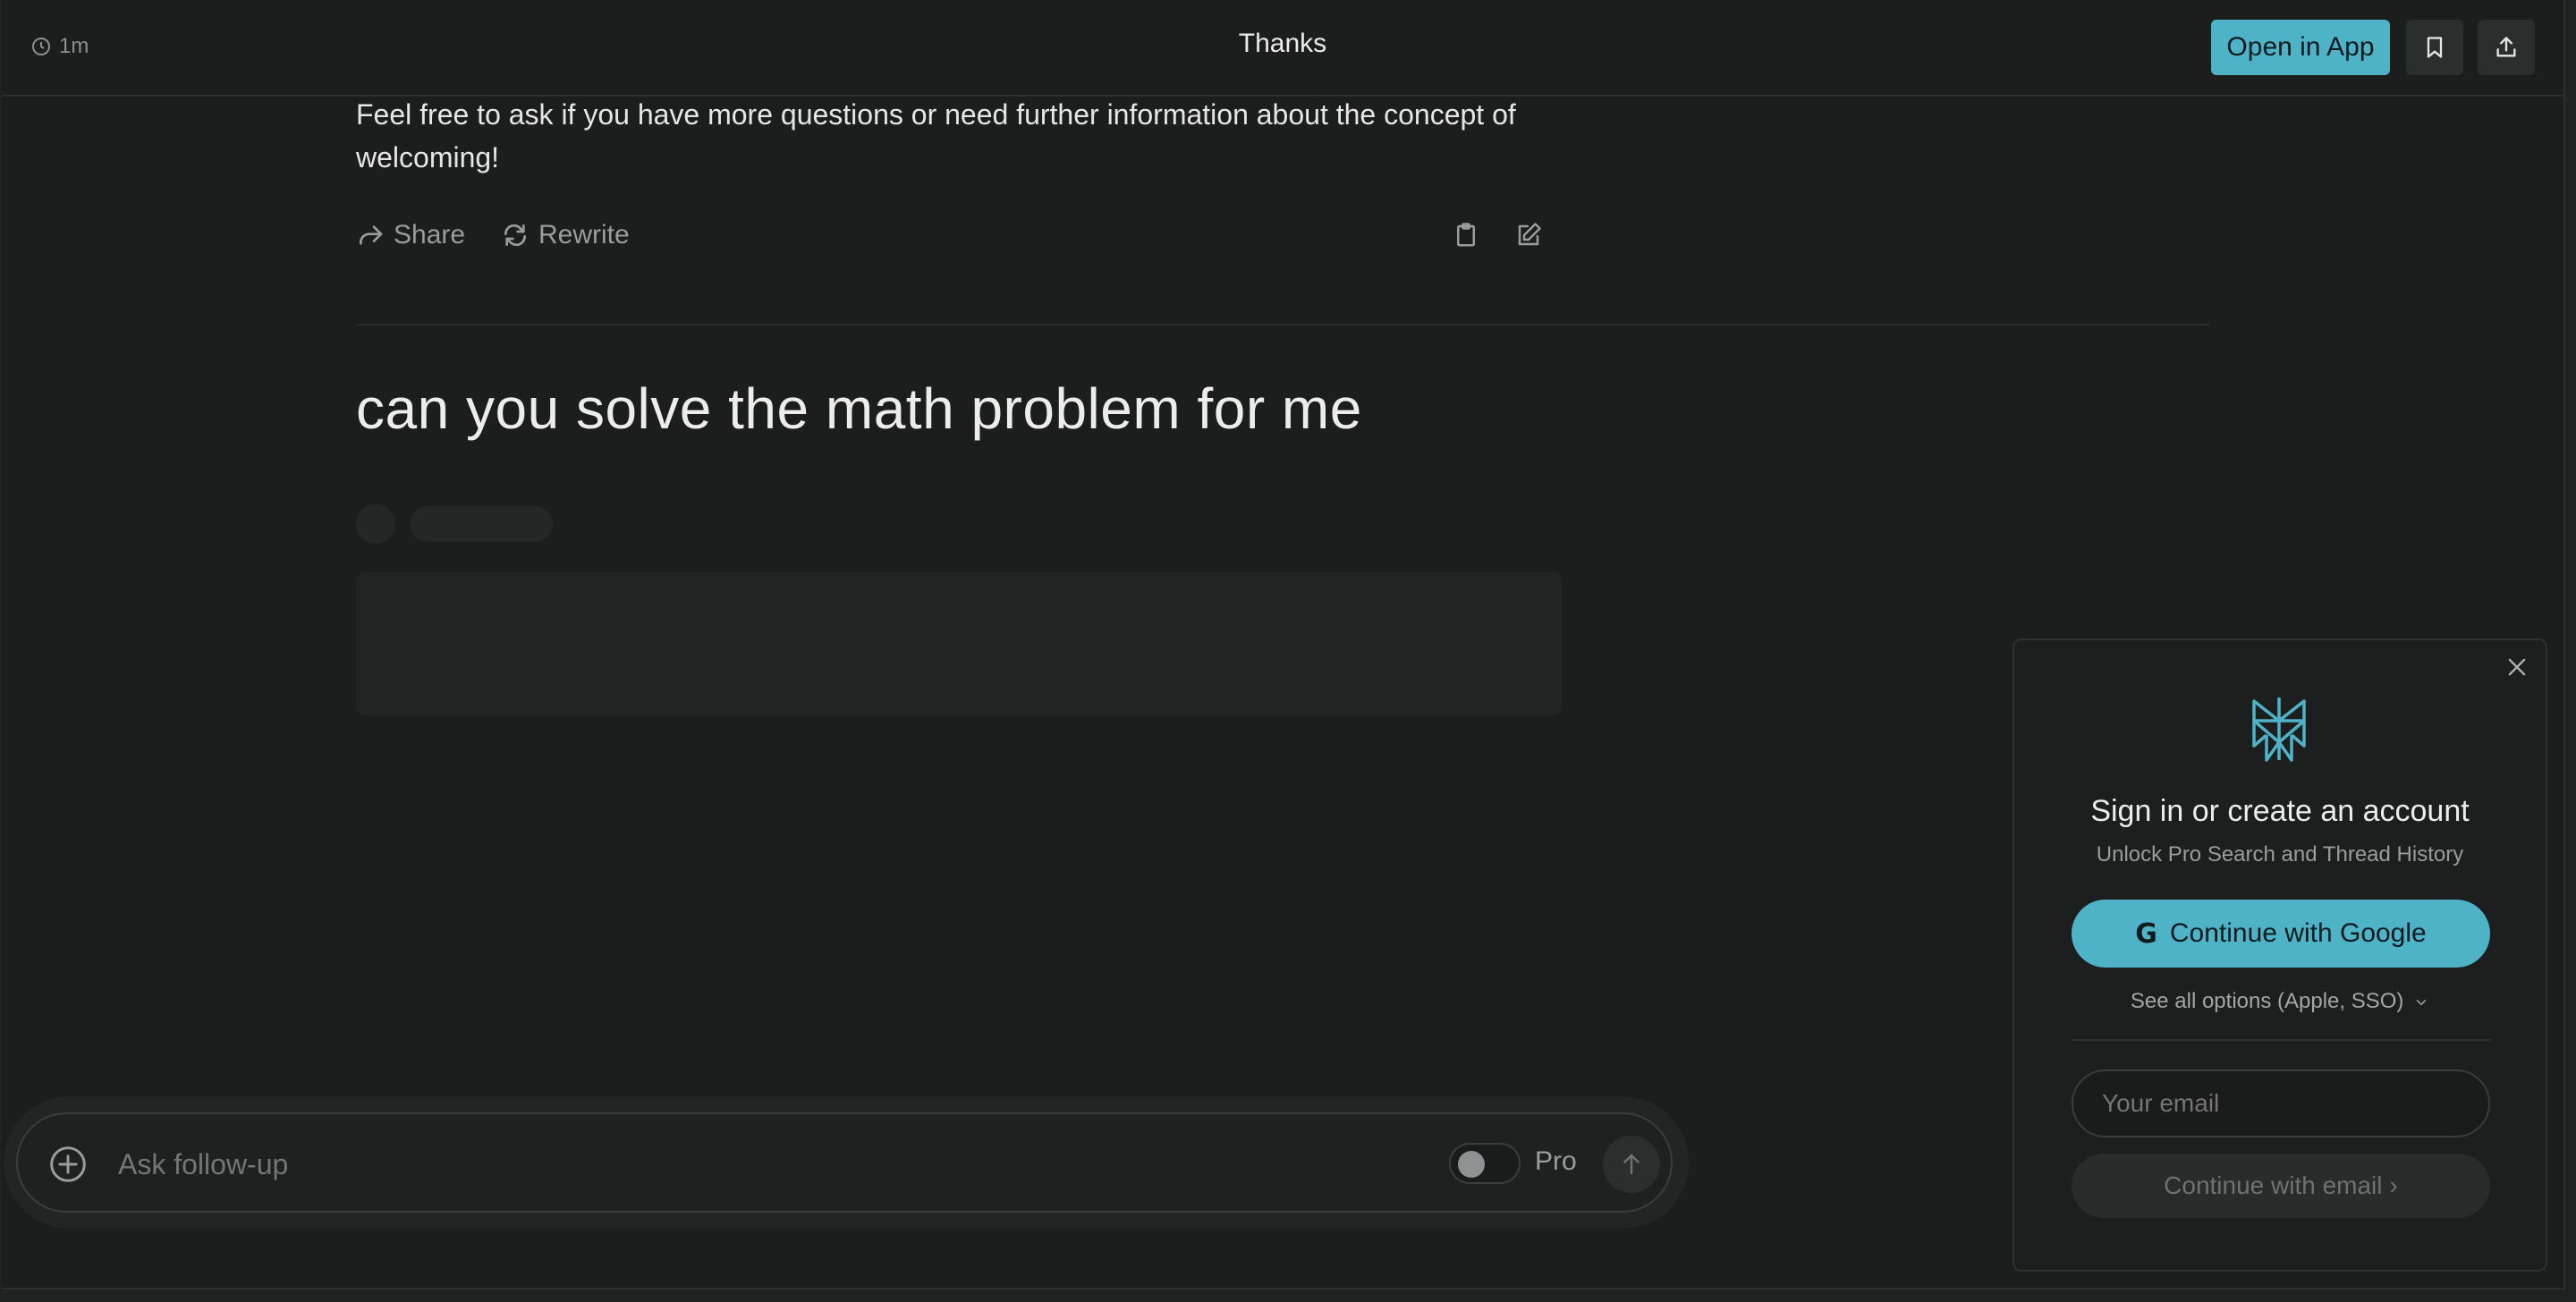 The width and height of the screenshot is (2576, 1302). I want to click on bookmark-button, so click(2434, 47).